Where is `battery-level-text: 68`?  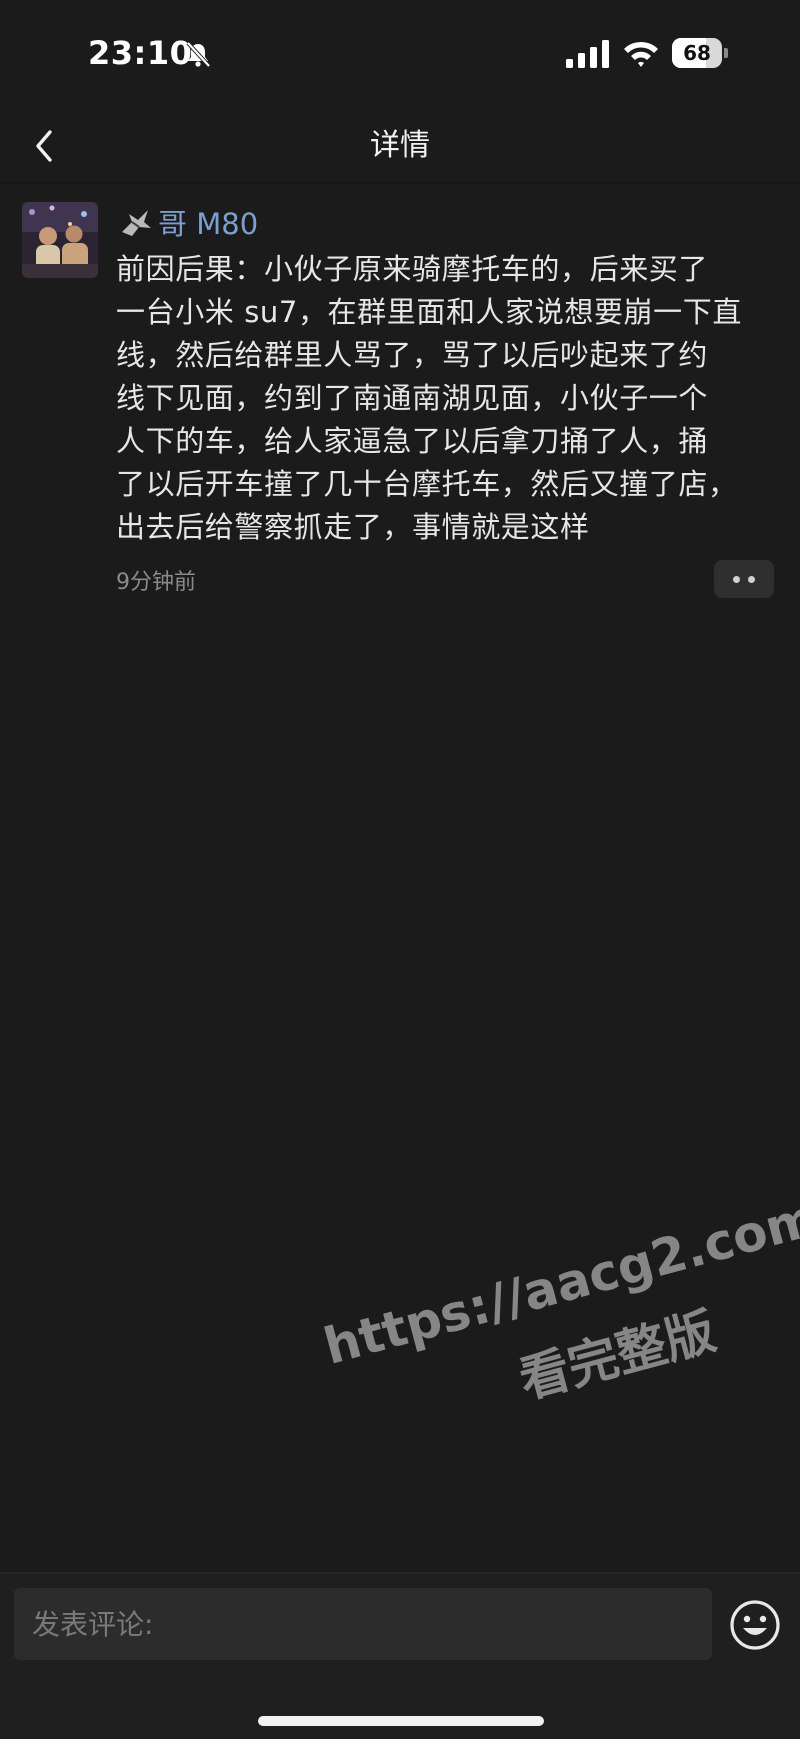 battery-level-text: 68 is located at coordinates (697, 53).